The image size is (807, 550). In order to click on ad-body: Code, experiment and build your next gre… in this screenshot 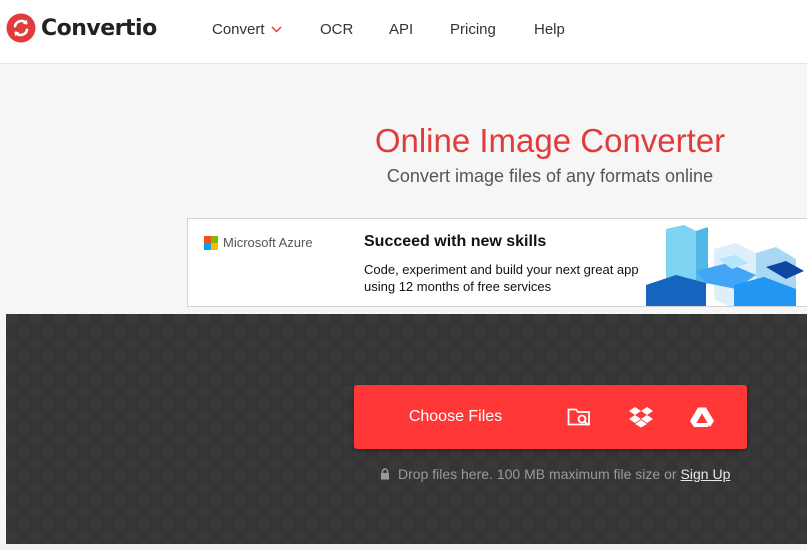, I will do `click(501, 278)`.